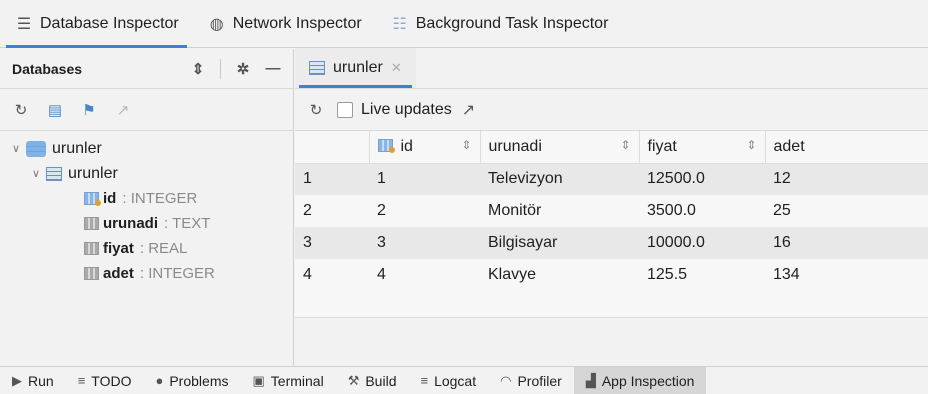  Describe the element at coordinates (216, 24) in the screenshot. I see `globe-icon: ◍` at that location.